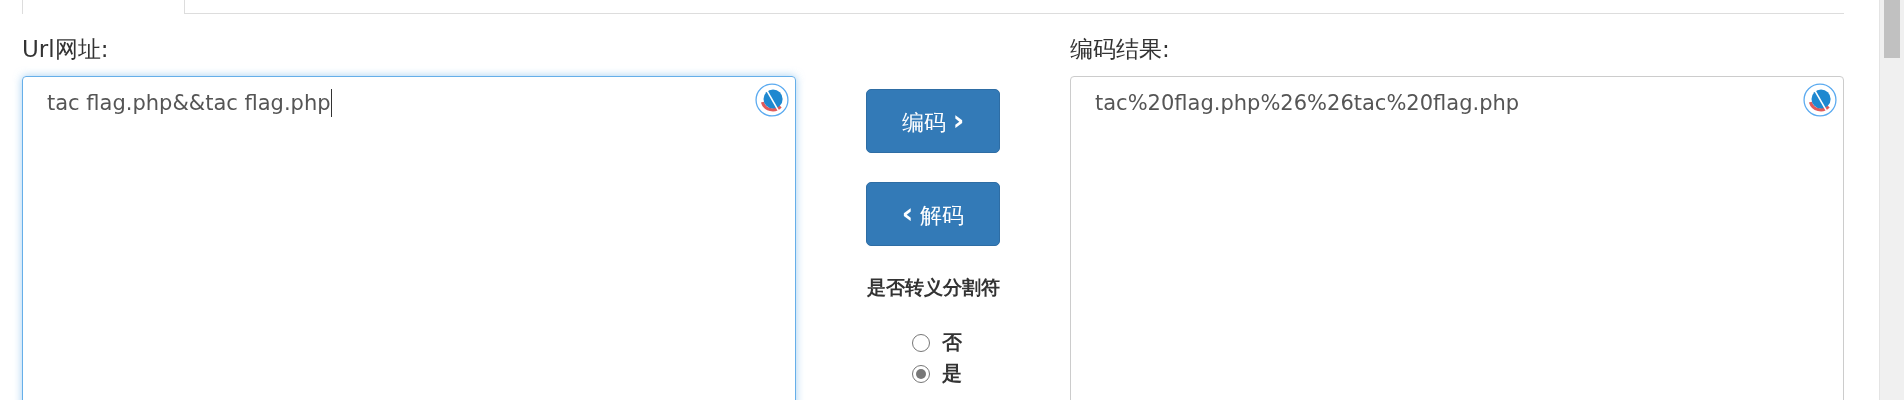 The width and height of the screenshot is (1904, 400). I want to click on radio-option: 是, so click(937, 373).